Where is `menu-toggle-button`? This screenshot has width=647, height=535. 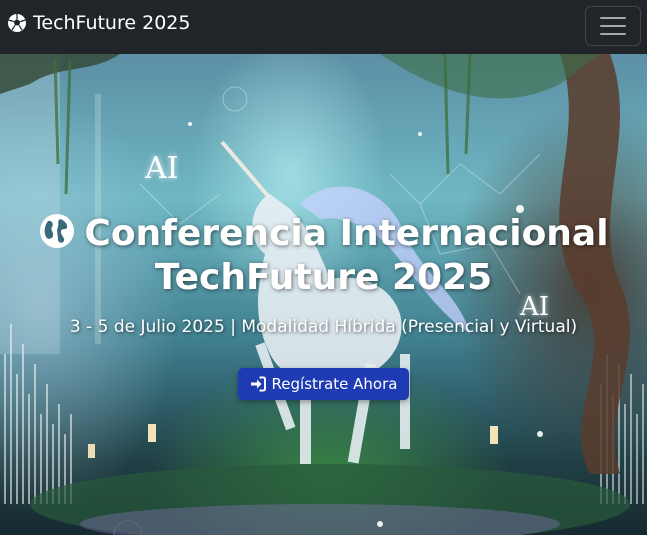
menu-toggle-button is located at coordinates (613, 26).